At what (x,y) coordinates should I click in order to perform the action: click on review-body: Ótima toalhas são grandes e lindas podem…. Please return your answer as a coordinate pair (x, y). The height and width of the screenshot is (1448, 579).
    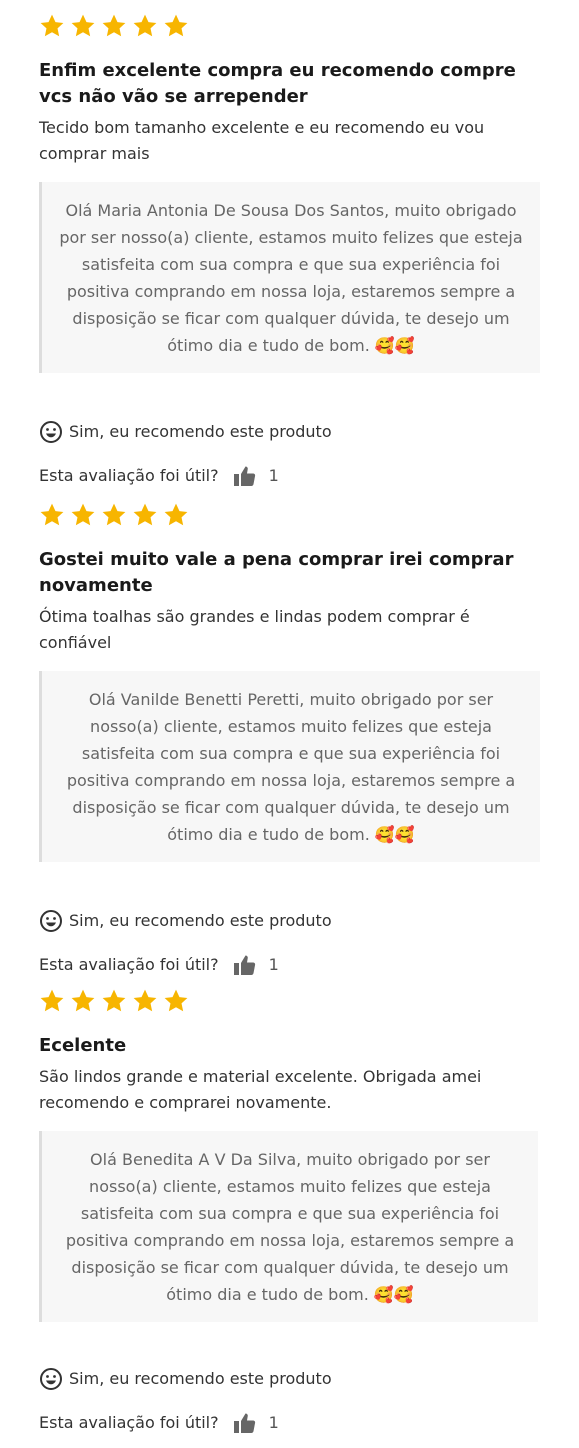
    Looking at the image, I should click on (254, 629).